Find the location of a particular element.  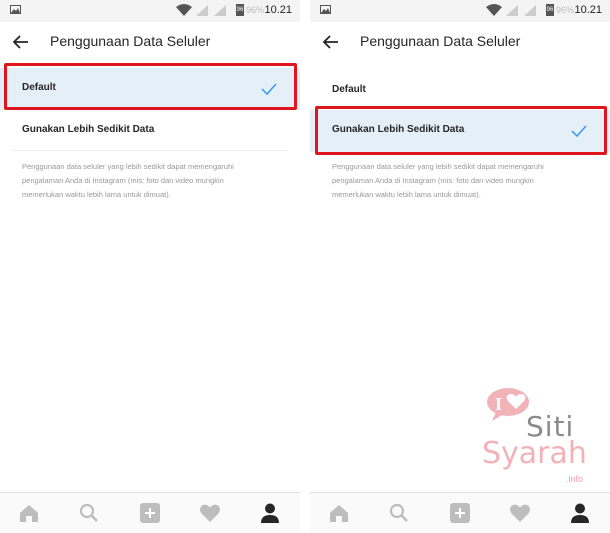

screen-gap is located at coordinates (305, 266).